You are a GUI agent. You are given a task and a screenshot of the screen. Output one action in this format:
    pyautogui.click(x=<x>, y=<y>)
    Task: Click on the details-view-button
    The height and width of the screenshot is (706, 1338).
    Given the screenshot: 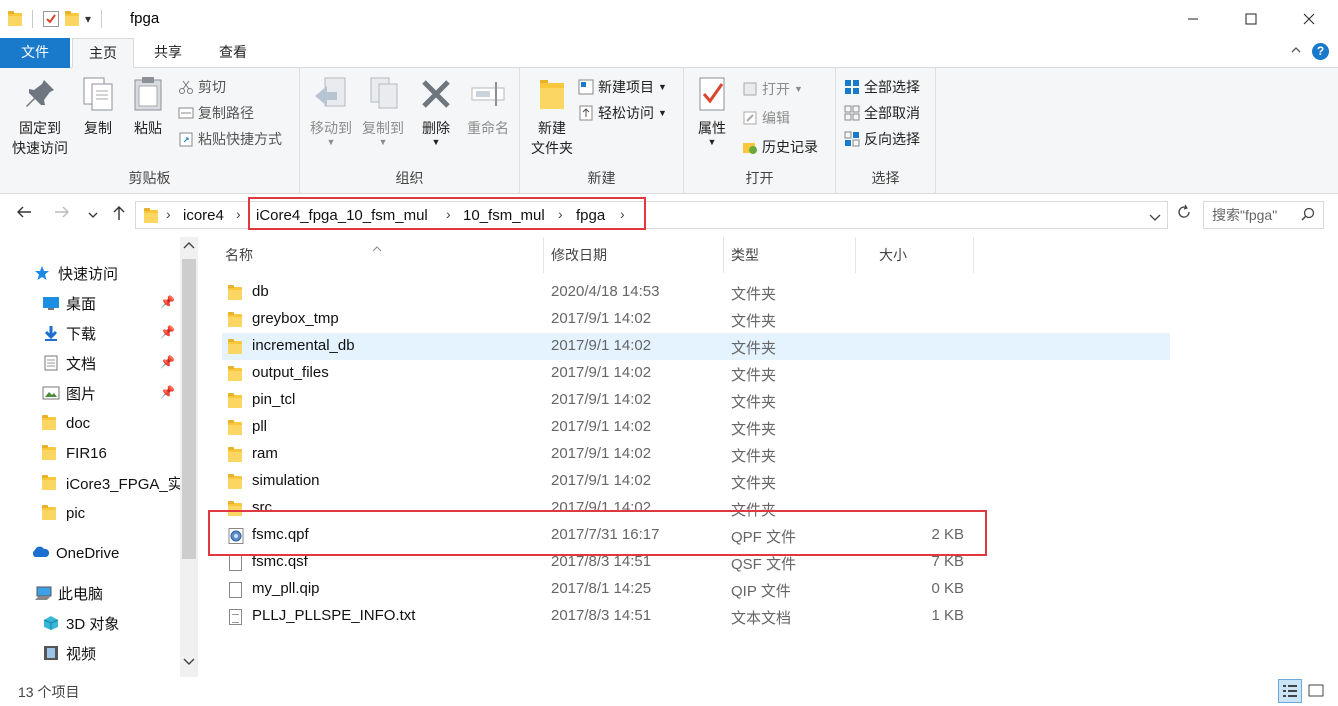 What is the action you would take?
    pyautogui.click(x=1290, y=691)
    